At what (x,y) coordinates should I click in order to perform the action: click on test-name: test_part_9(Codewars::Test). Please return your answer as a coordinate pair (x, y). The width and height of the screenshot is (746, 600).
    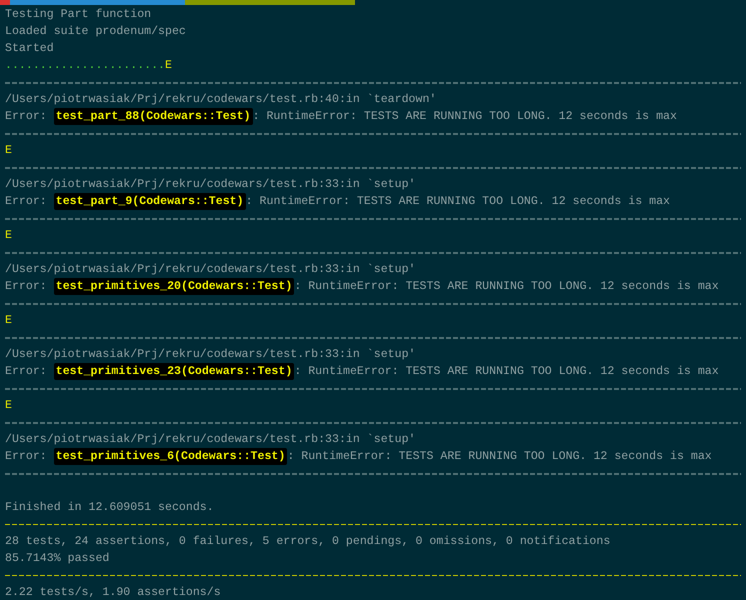
    Looking at the image, I should click on (150, 201).